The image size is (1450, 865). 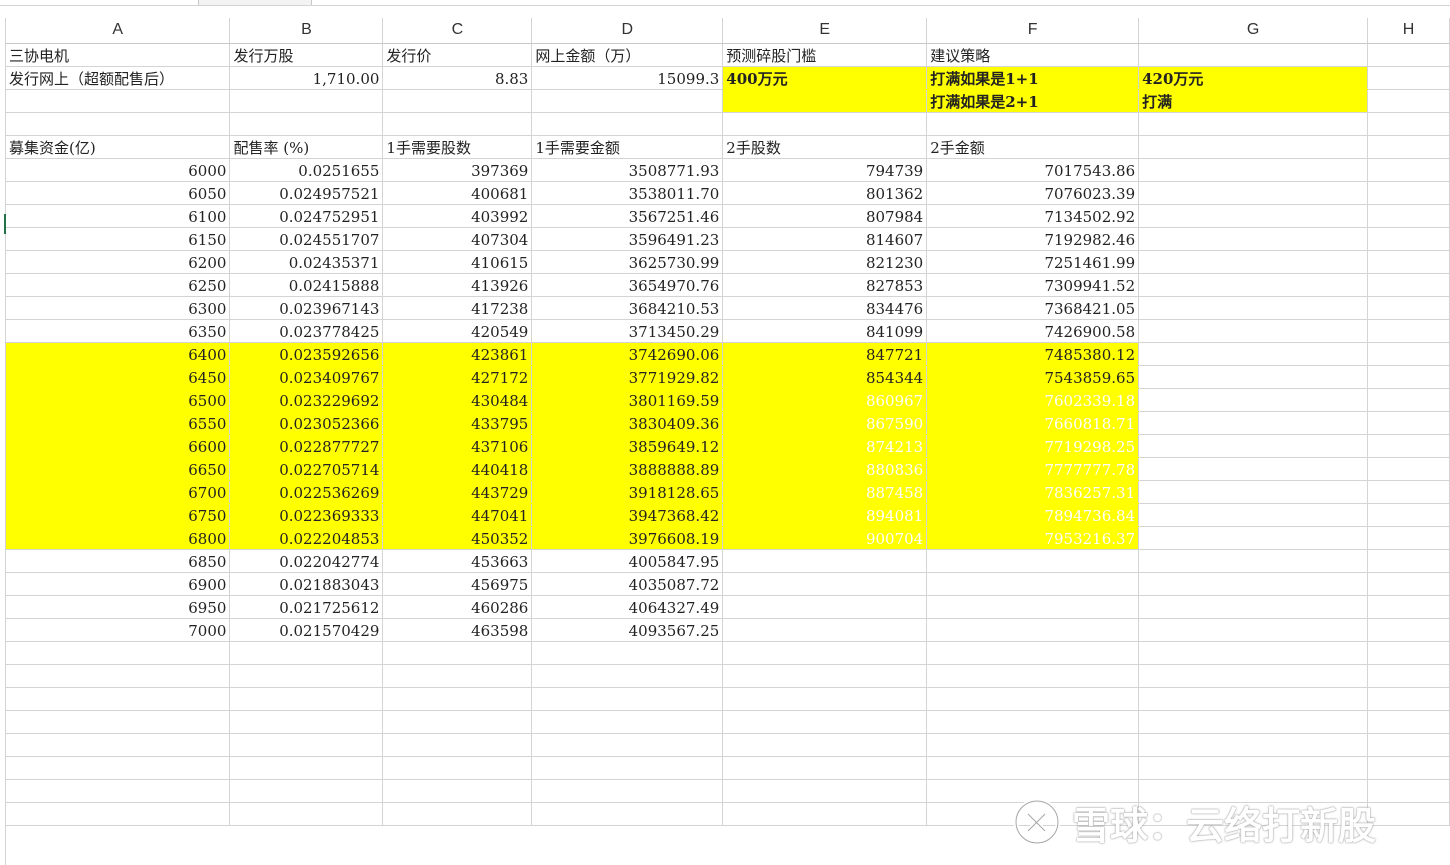 What do you see at coordinates (118, 607) in the screenshot?
I see `cell: 6950` at bounding box center [118, 607].